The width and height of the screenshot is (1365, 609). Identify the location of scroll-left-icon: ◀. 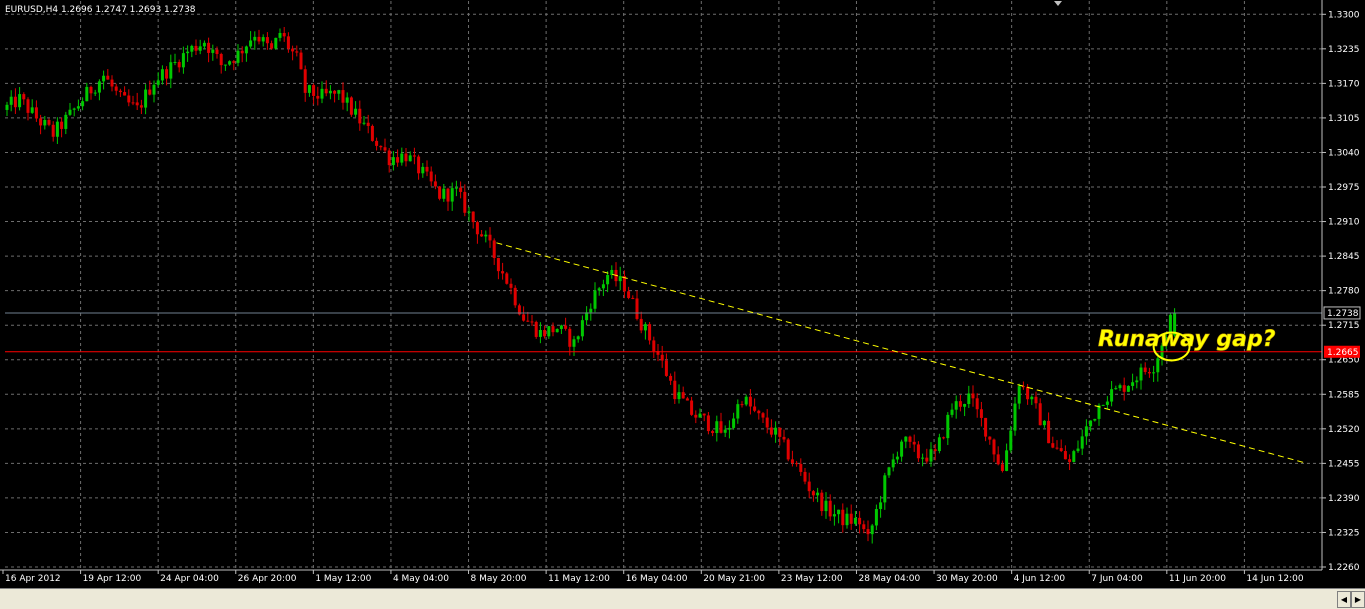
(1344, 599).